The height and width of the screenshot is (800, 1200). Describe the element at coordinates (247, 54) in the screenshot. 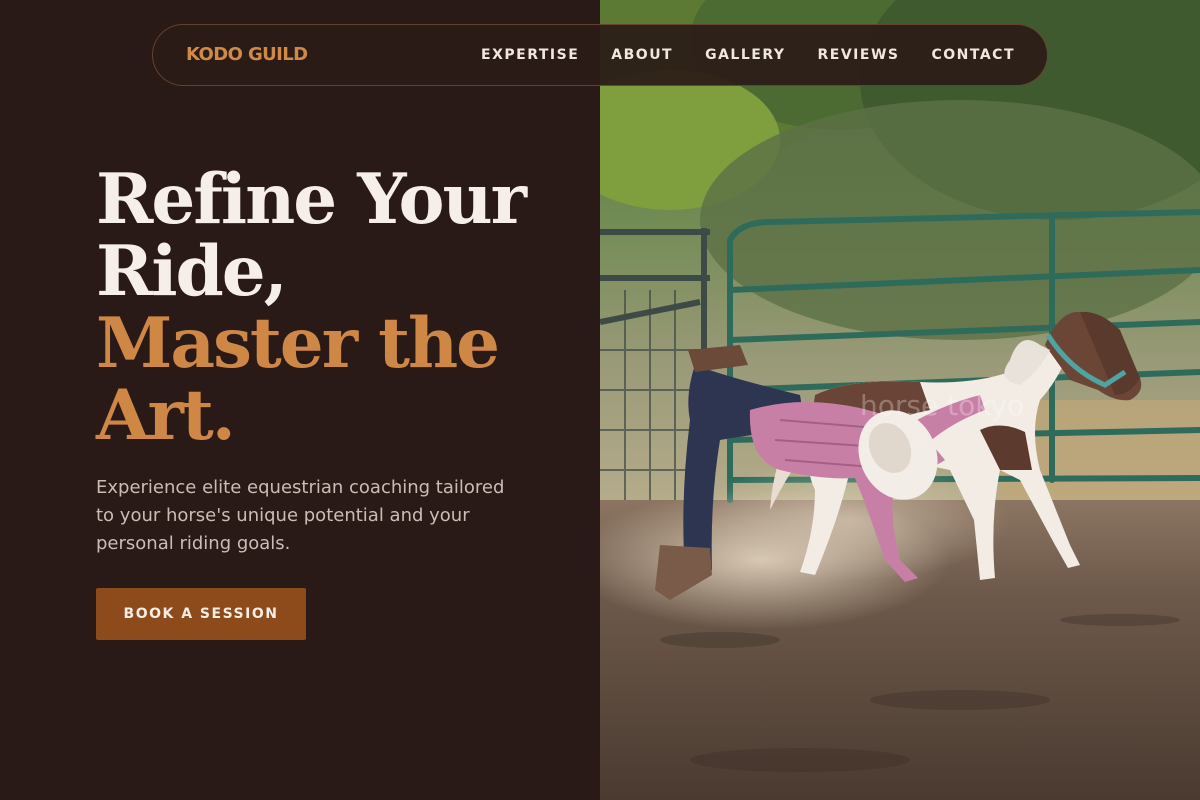

I see `brand-logo: KODO GUILD` at that location.